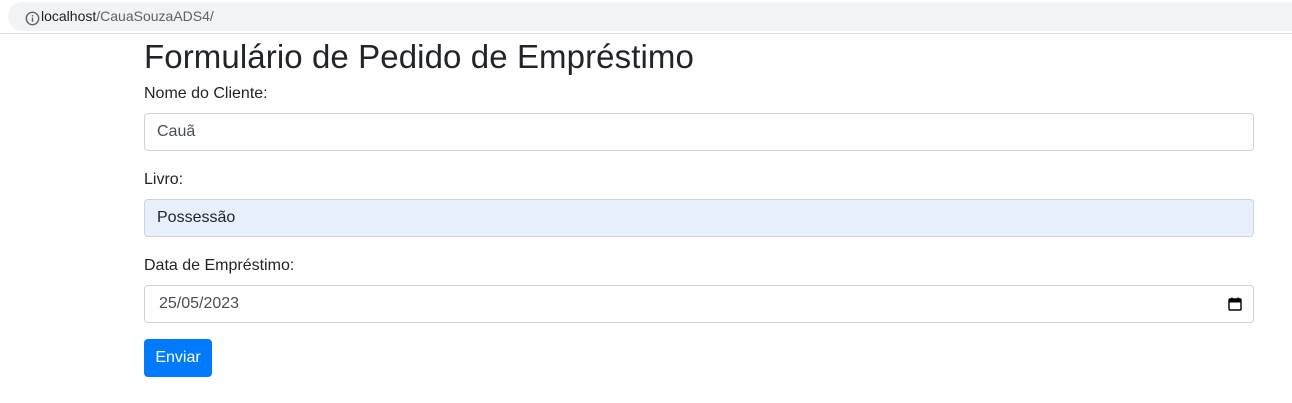  What do you see at coordinates (178, 358) in the screenshot?
I see `enviar-button: Enviar` at bounding box center [178, 358].